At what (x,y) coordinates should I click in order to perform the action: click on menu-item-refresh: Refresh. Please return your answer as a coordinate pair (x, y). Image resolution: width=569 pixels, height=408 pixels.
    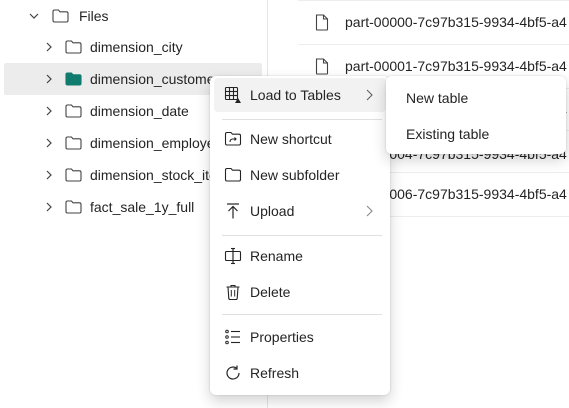
    Looking at the image, I should click on (300, 373).